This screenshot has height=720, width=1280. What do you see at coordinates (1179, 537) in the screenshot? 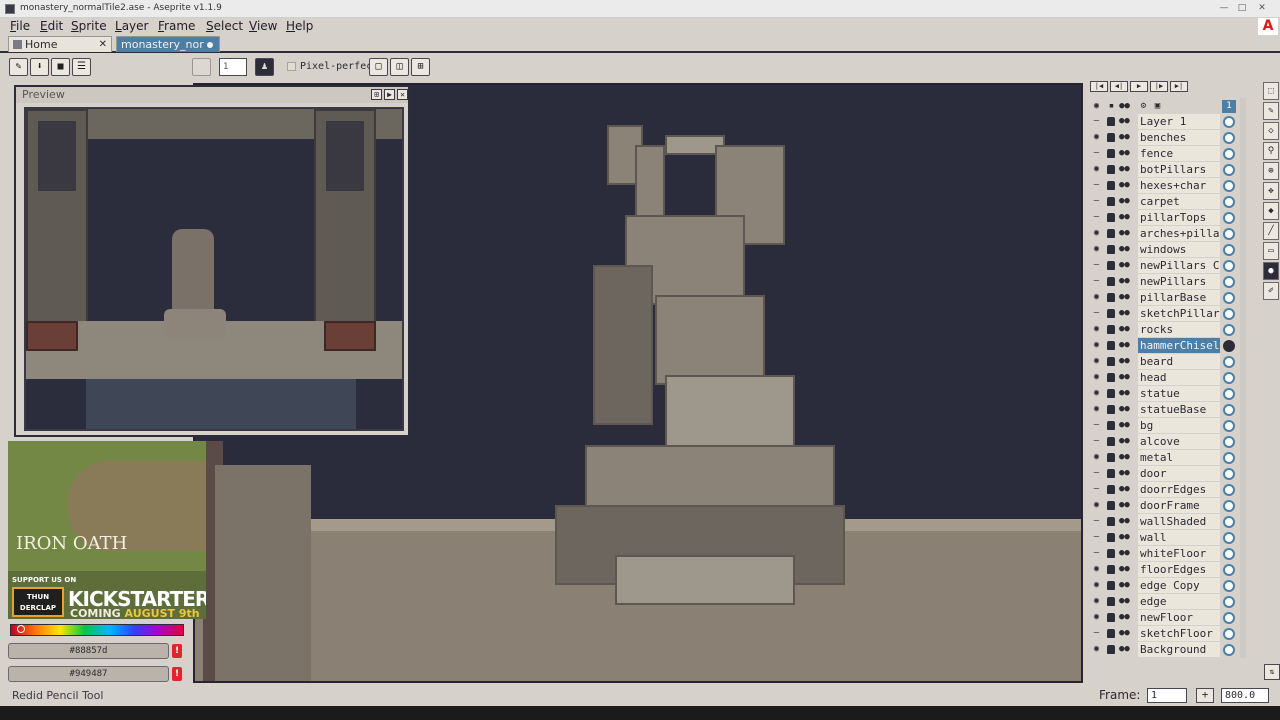
I see `layer-name: wall` at bounding box center [1179, 537].